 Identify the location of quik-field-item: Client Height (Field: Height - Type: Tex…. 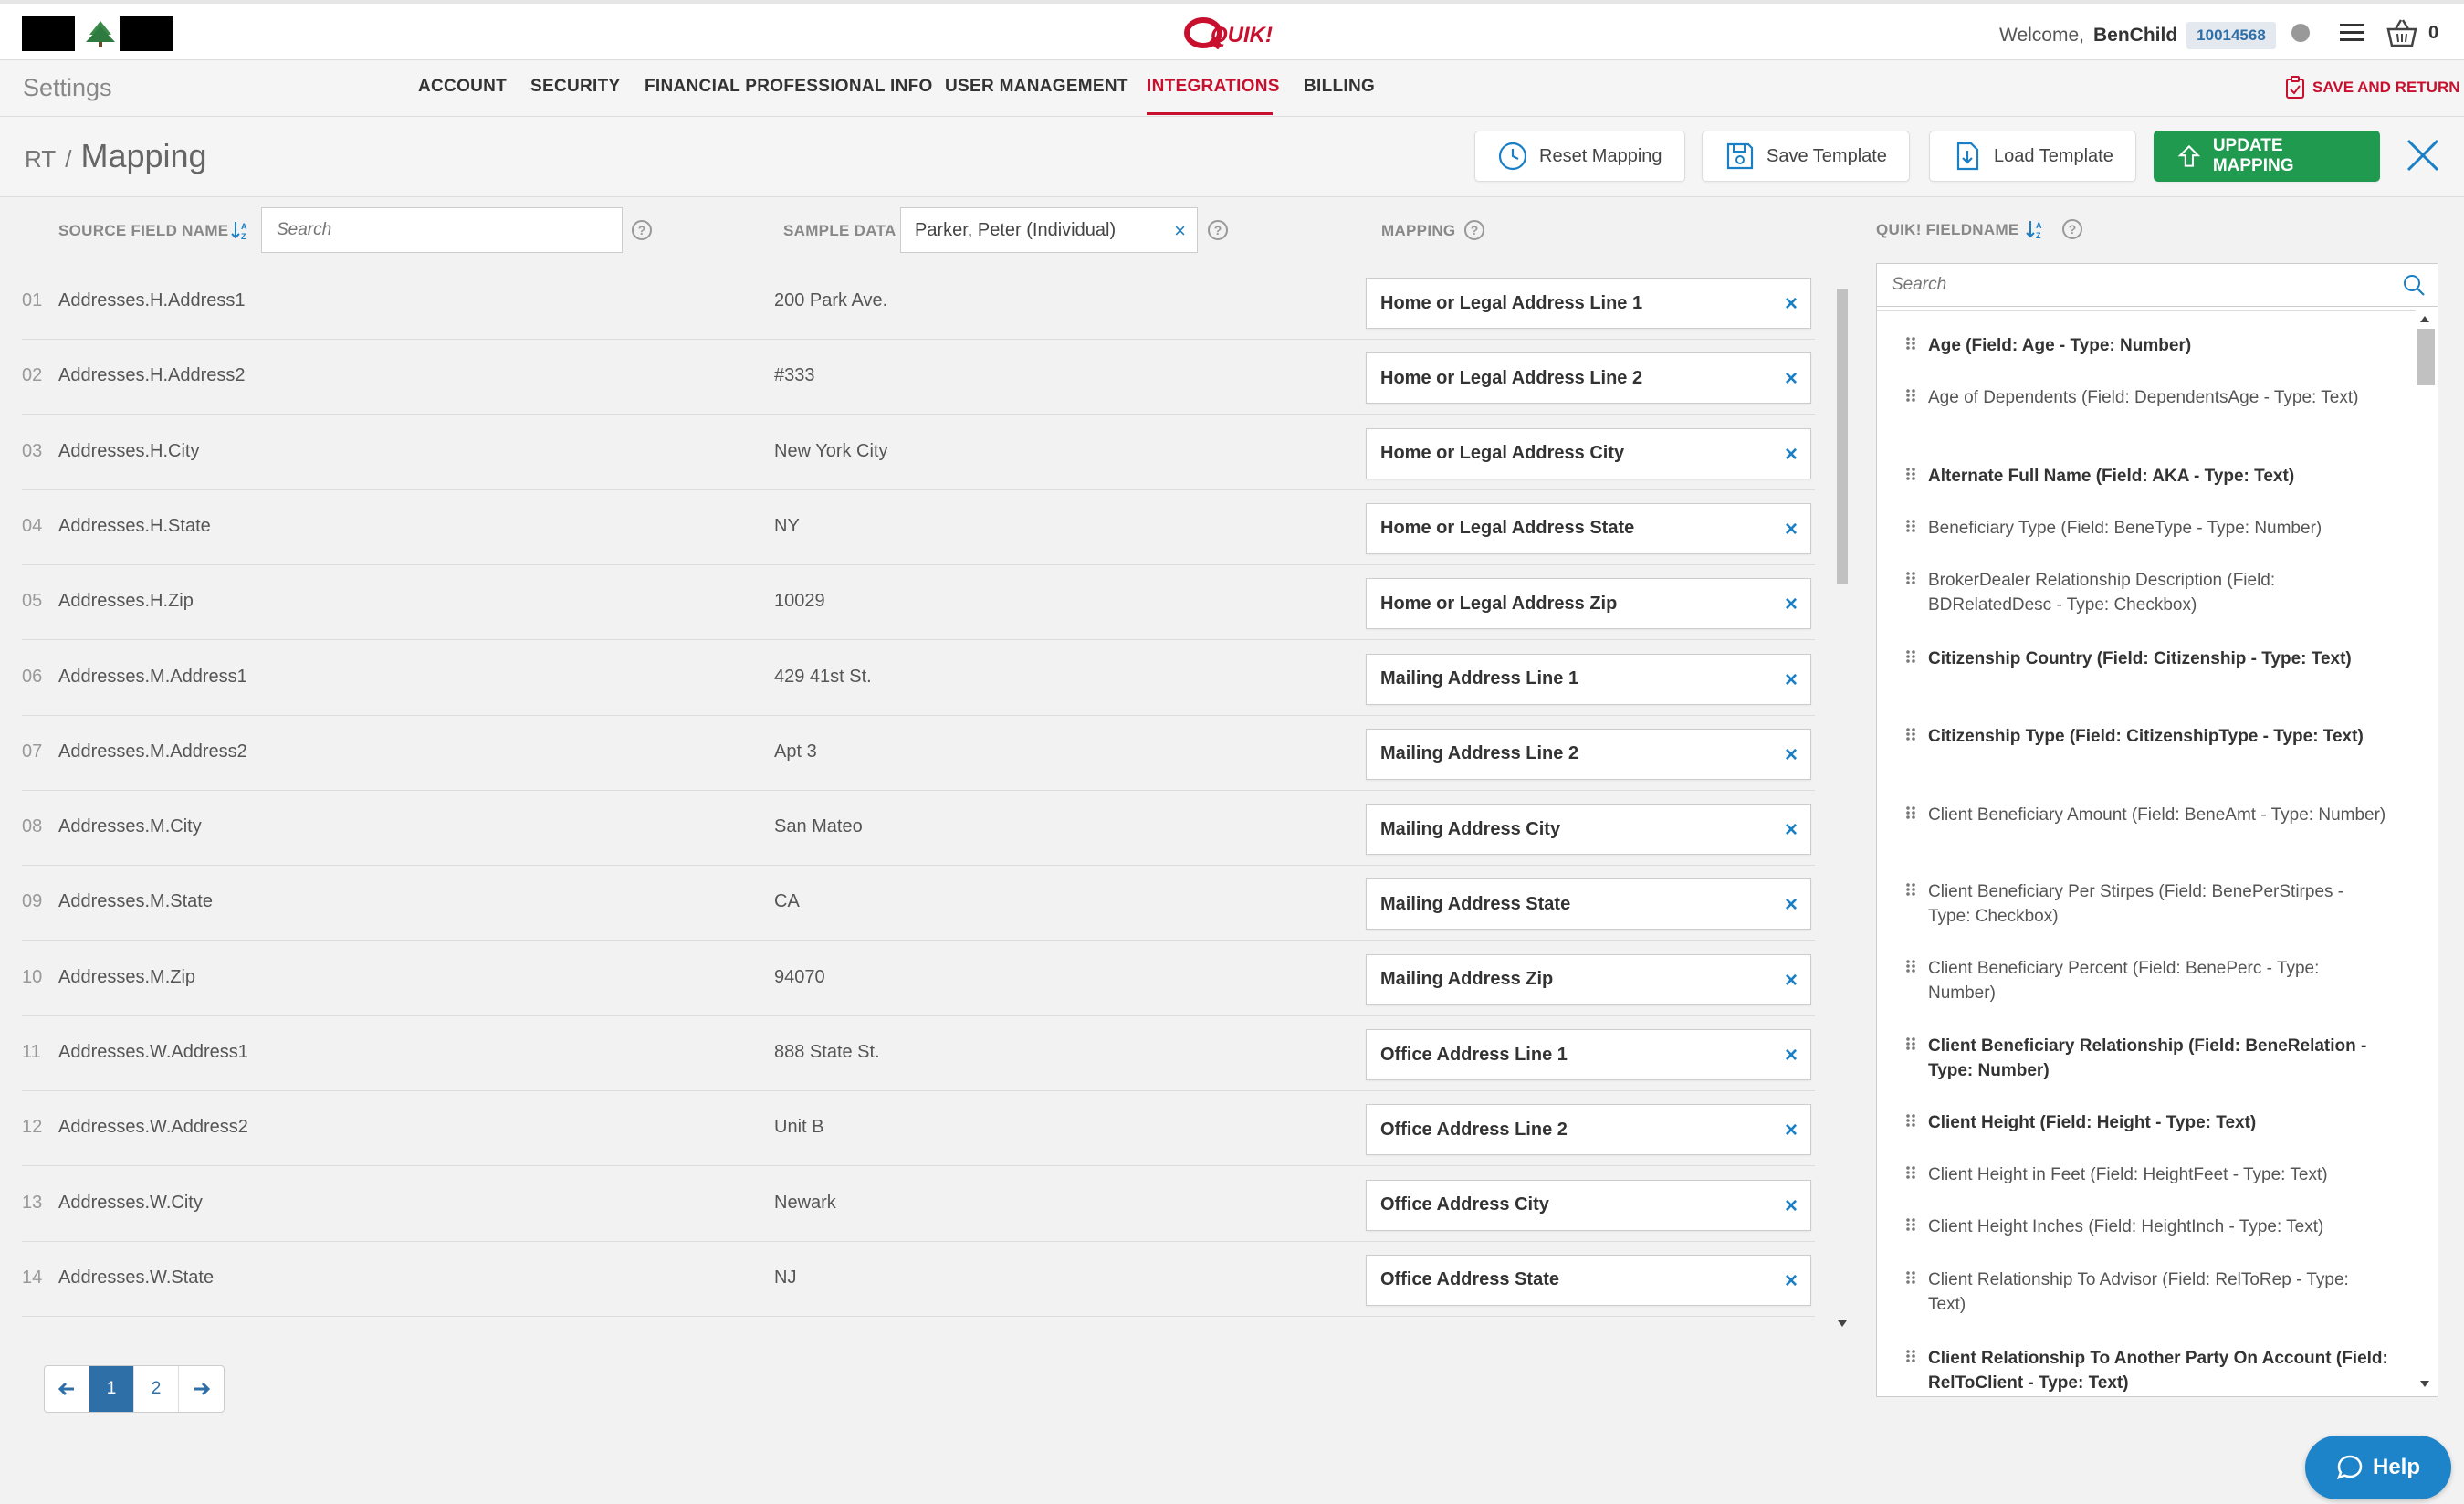
(2132, 1122).